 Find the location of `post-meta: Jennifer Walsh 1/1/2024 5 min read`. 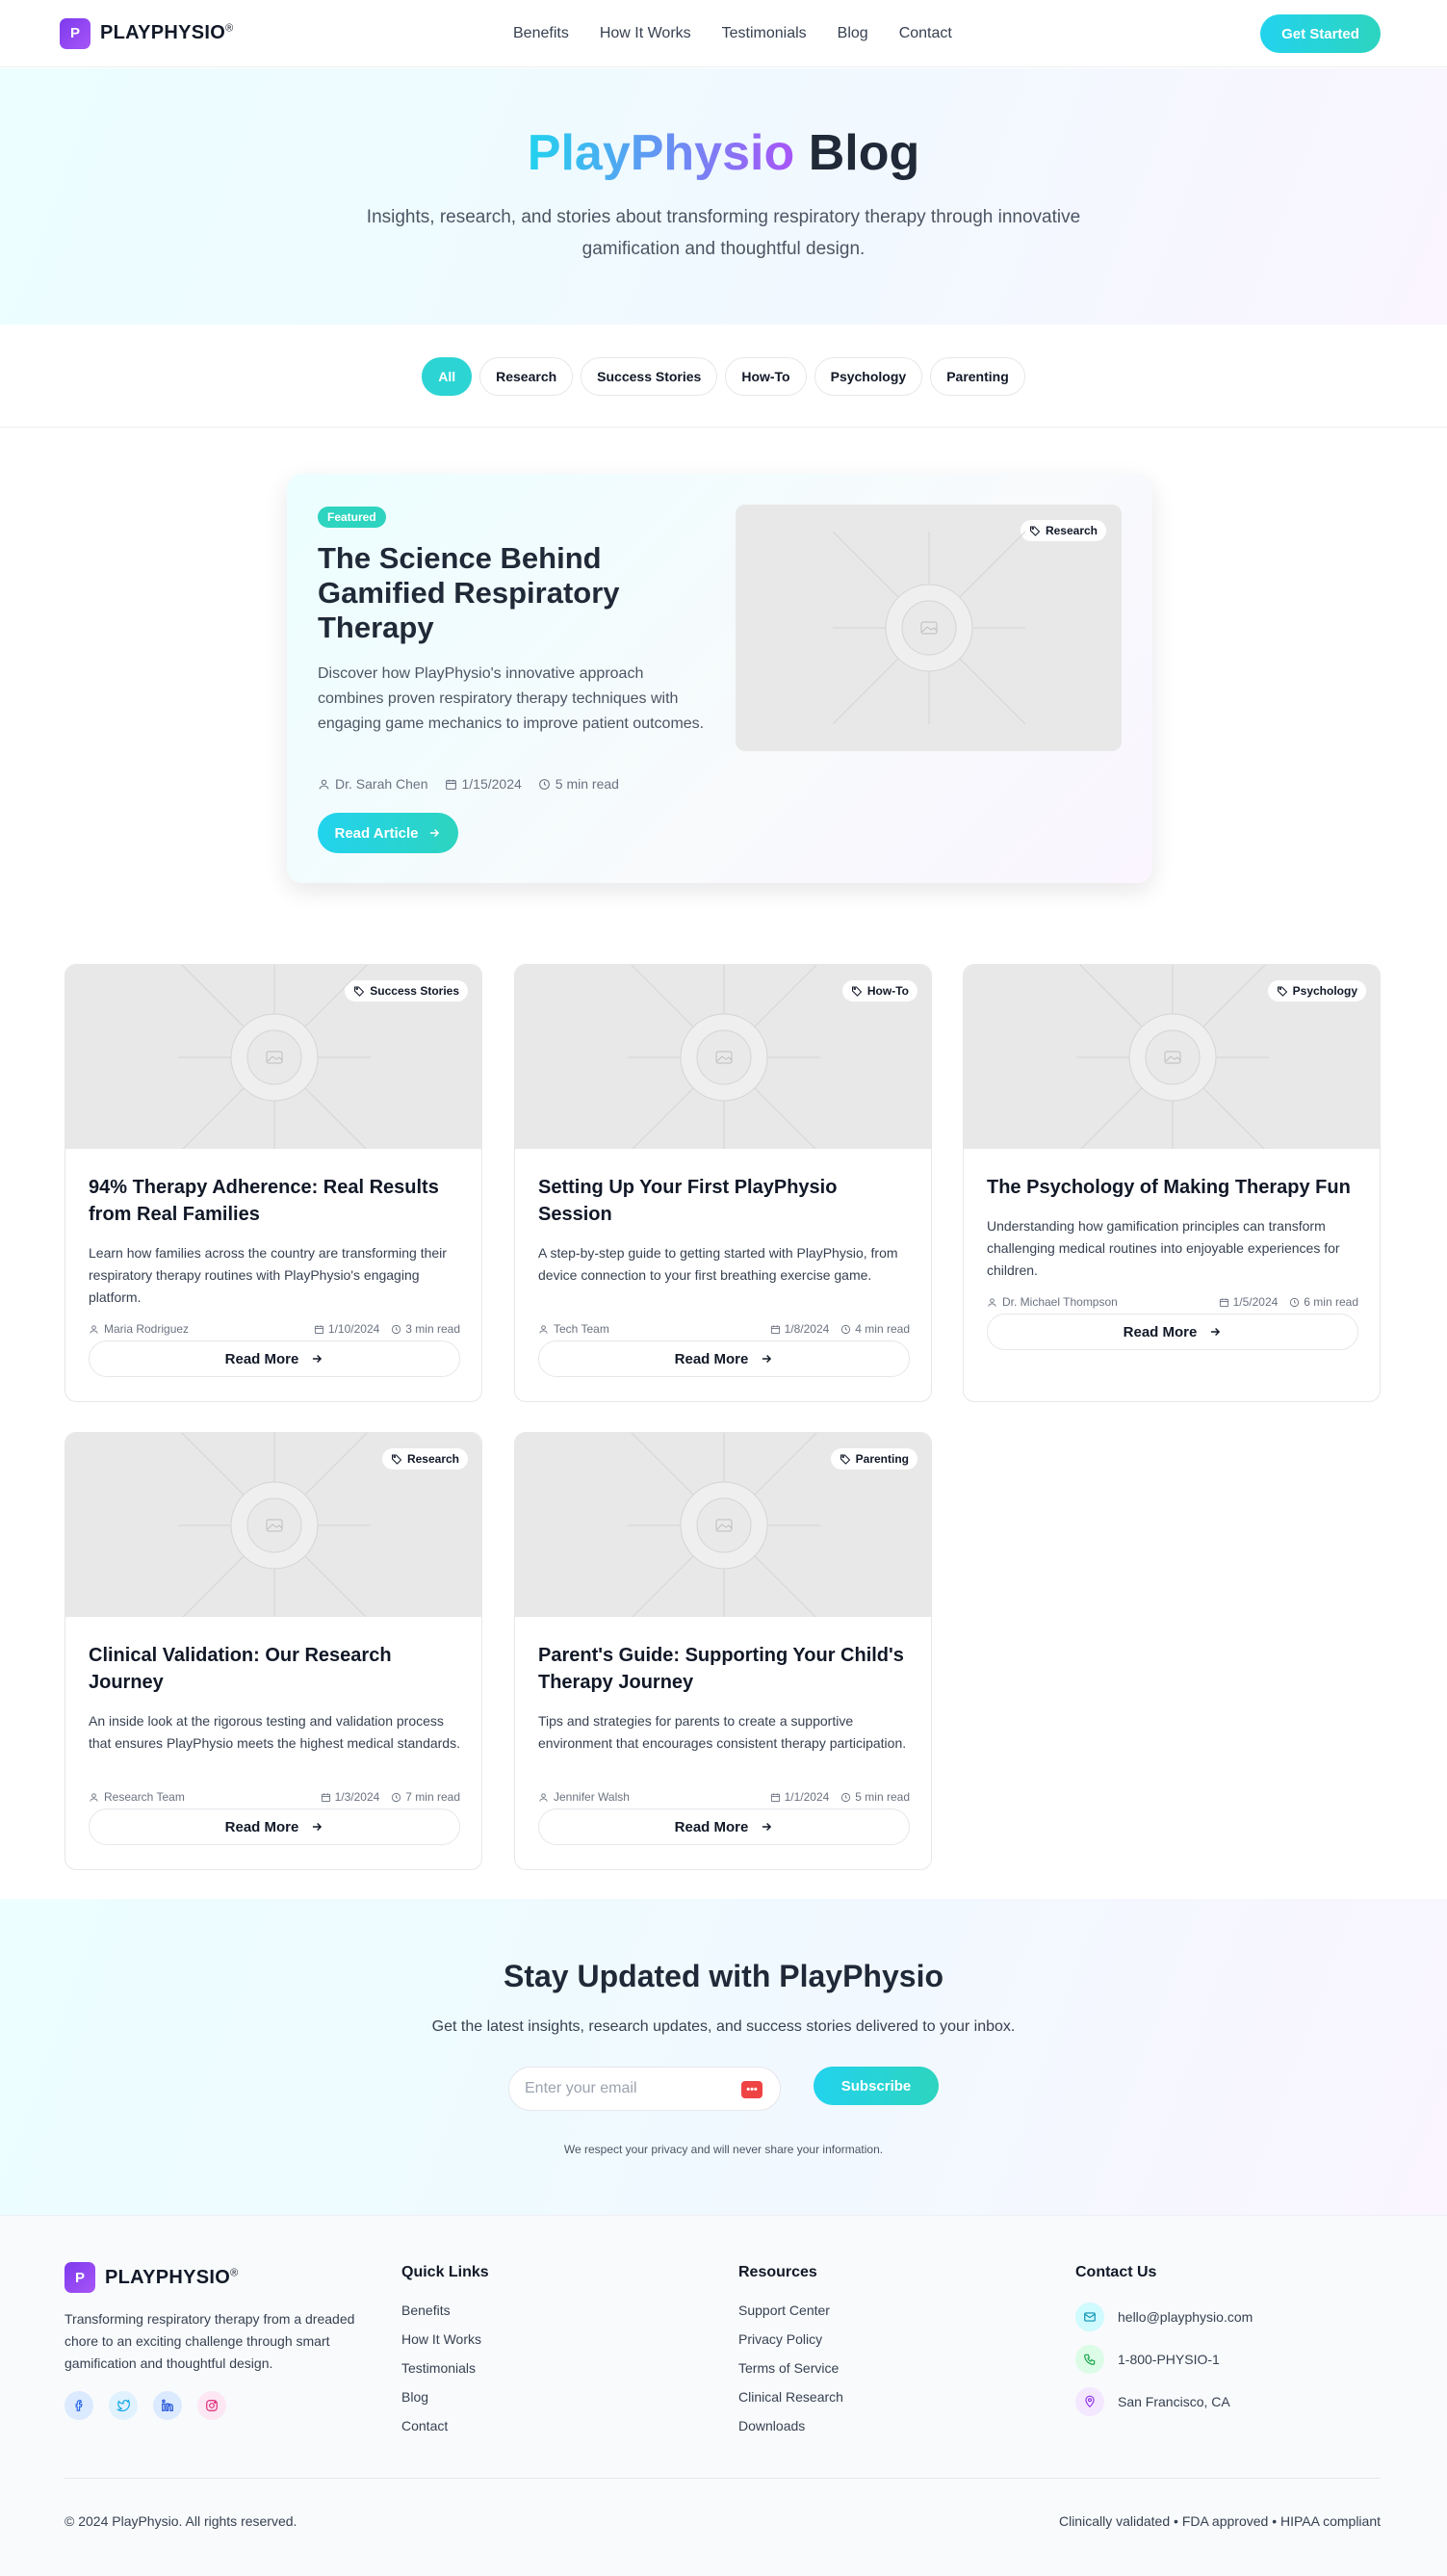

post-meta: Jennifer Walsh 1/1/2024 5 min read is located at coordinates (724, 1797).